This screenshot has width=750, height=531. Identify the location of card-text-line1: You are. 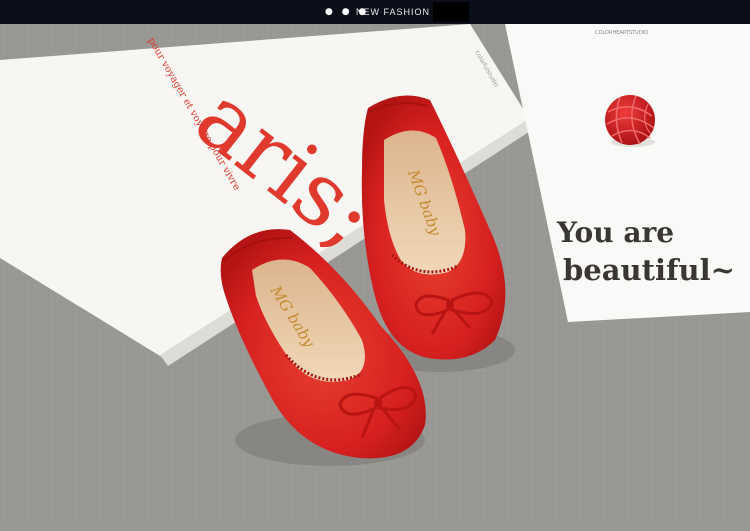
(615, 232).